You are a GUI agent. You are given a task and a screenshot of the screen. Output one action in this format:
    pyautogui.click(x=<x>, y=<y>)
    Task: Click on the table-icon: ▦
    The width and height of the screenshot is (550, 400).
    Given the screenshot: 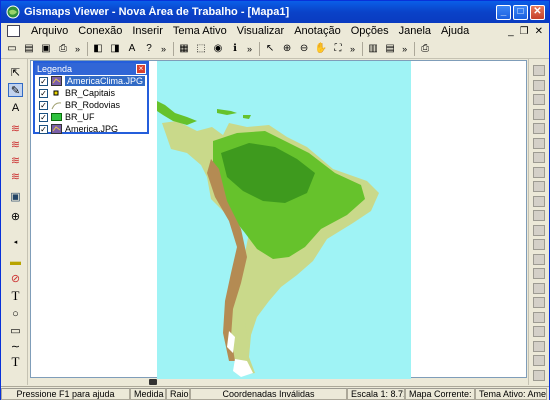 What is the action you would take?
    pyautogui.click(x=184, y=49)
    